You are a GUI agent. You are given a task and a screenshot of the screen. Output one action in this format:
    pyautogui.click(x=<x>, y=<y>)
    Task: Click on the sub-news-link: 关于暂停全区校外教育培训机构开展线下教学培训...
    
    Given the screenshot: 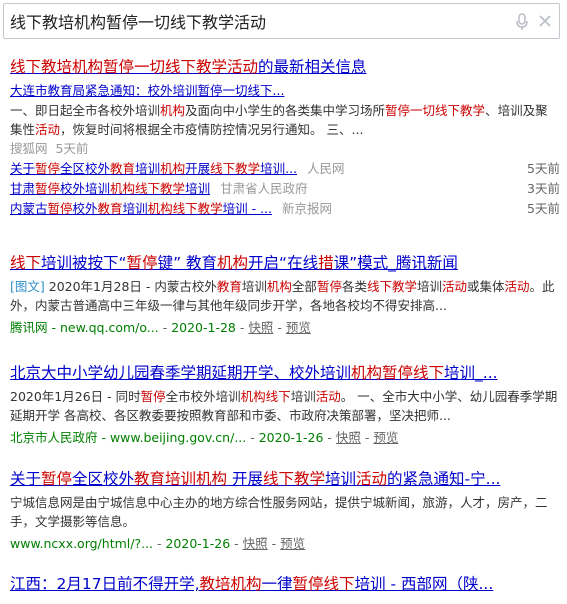 What is the action you would take?
    pyautogui.click(x=153, y=168)
    